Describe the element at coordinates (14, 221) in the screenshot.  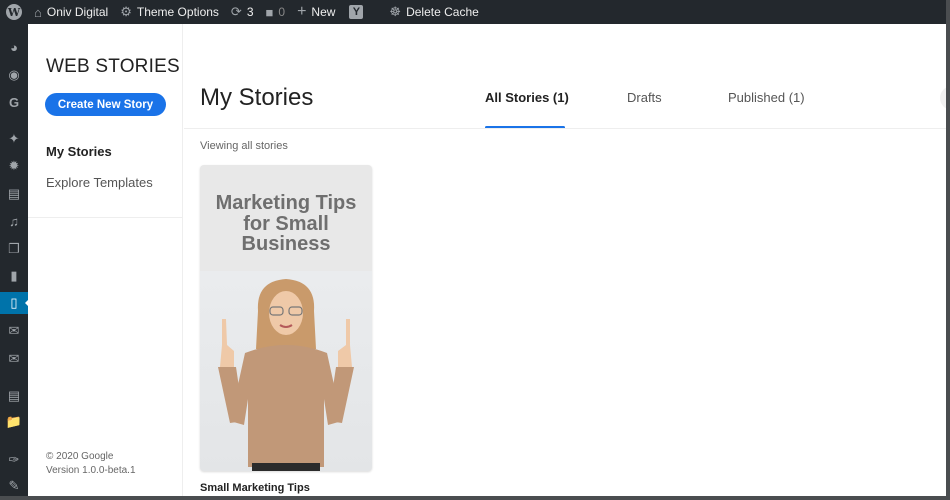
I see `pages-icon: ♫` at that location.